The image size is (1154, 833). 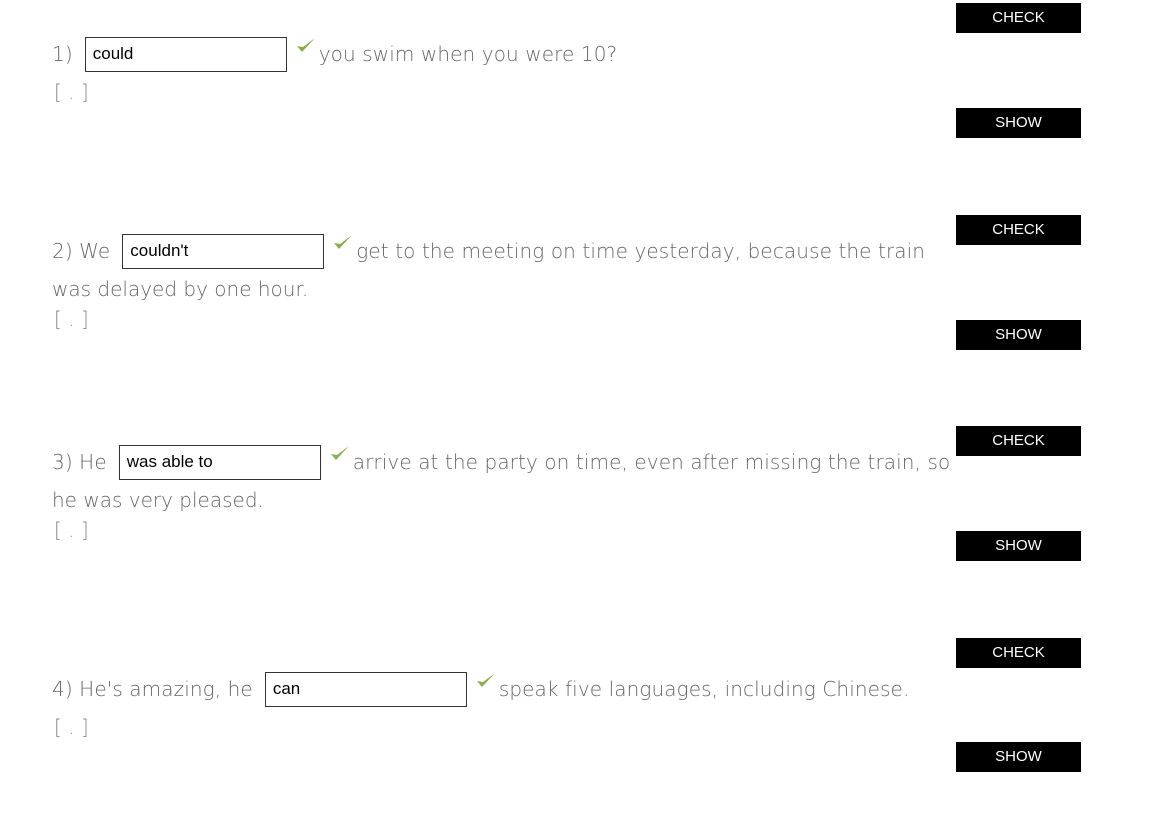 I want to click on question-1-hint: [ . ], so click(x=71, y=92).